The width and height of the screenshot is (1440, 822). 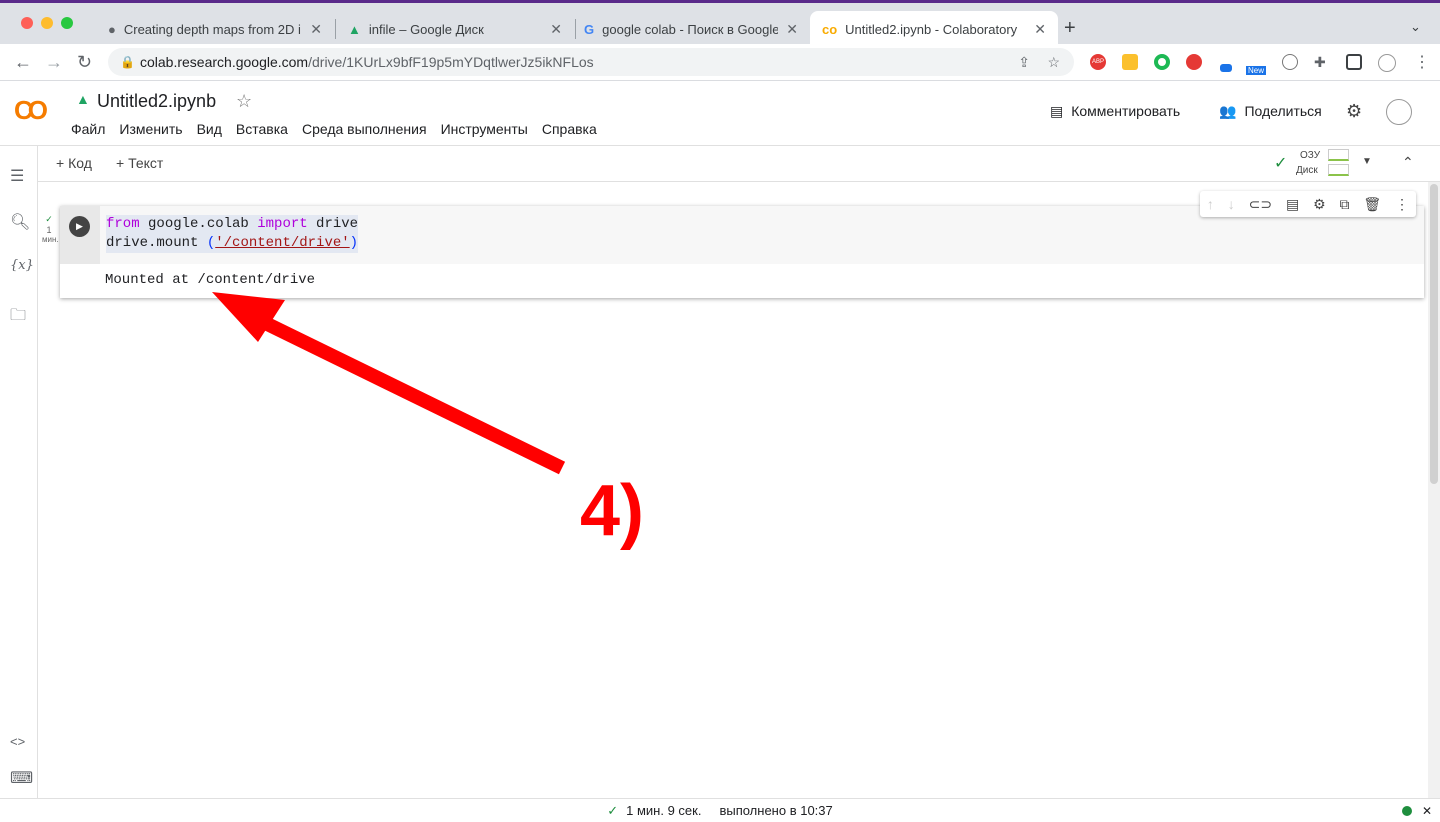 I want to click on close-status-icon: ✕, so click(x=1427, y=811).